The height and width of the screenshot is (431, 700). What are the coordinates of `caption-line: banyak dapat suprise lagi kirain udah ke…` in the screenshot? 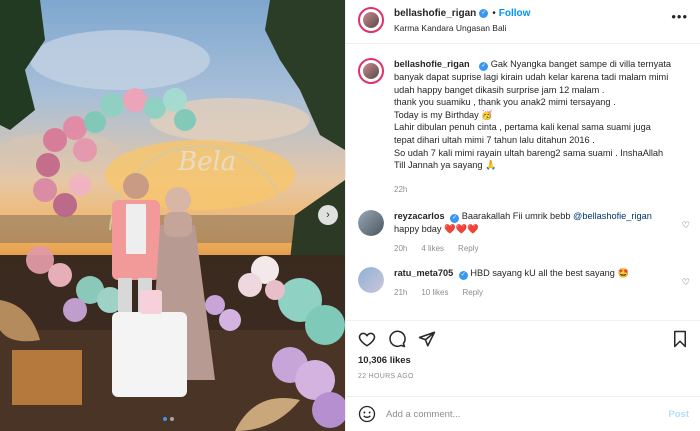 It's located at (531, 77).